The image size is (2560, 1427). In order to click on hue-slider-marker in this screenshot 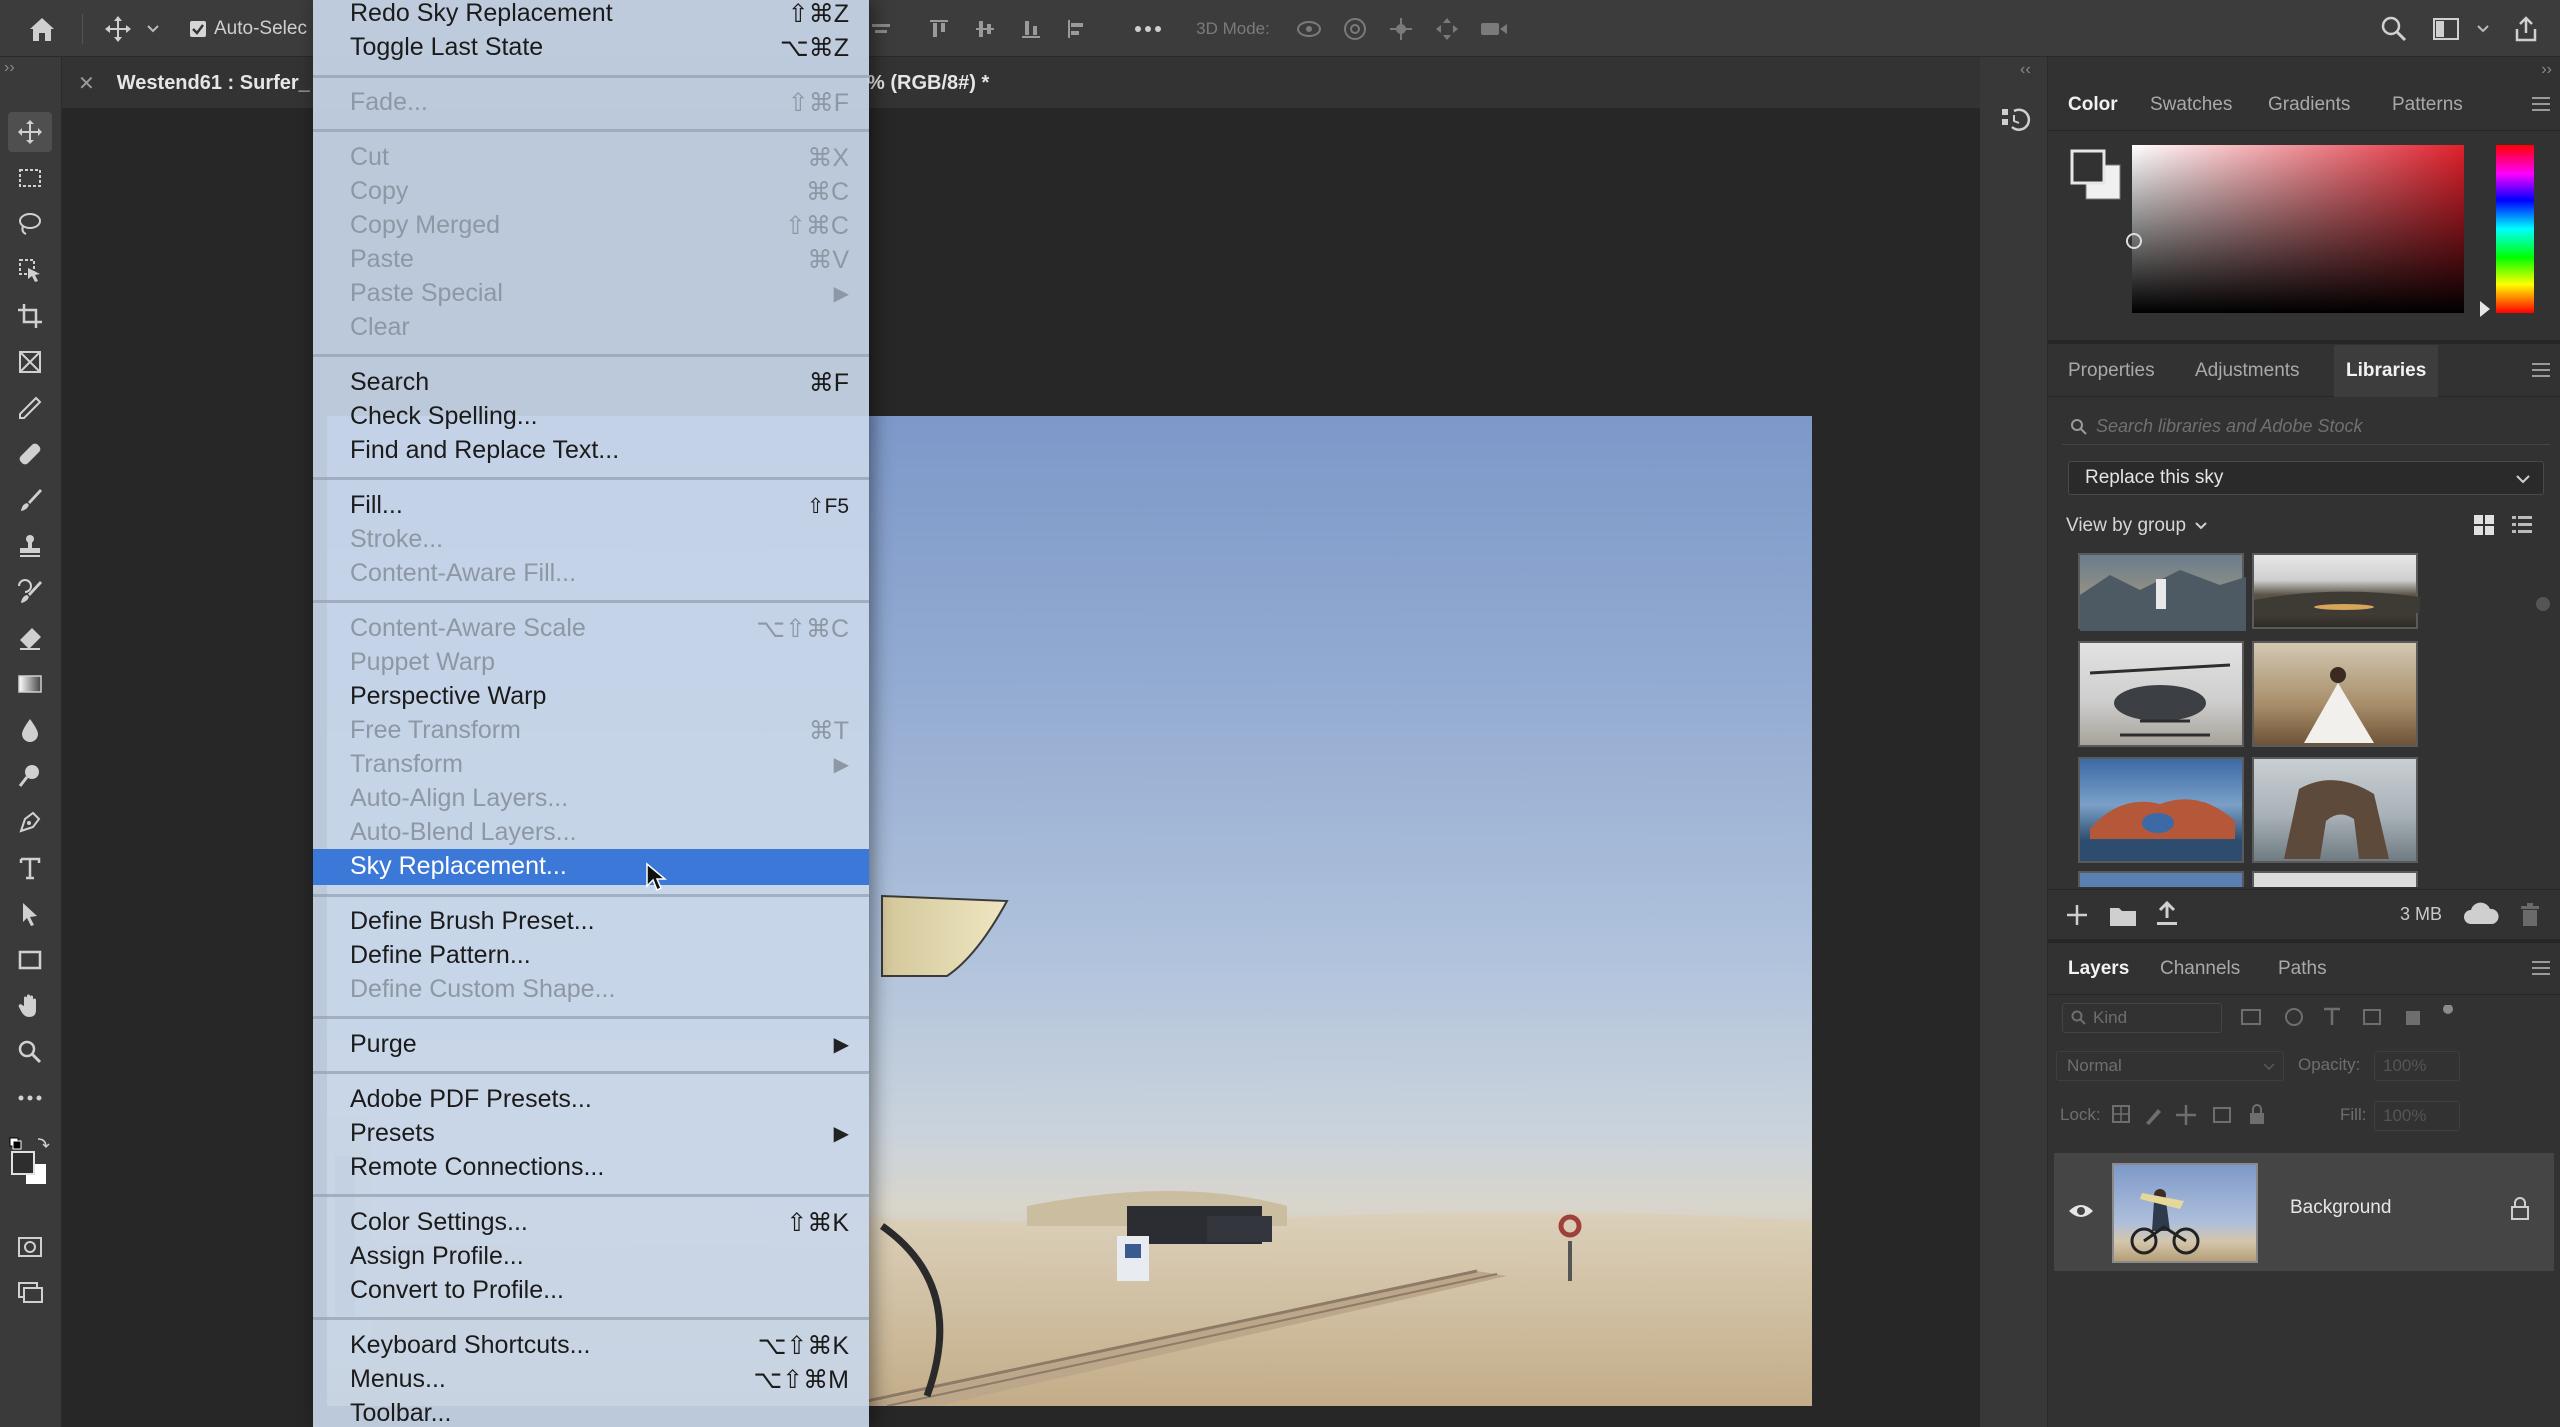, I will do `click(2485, 309)`.